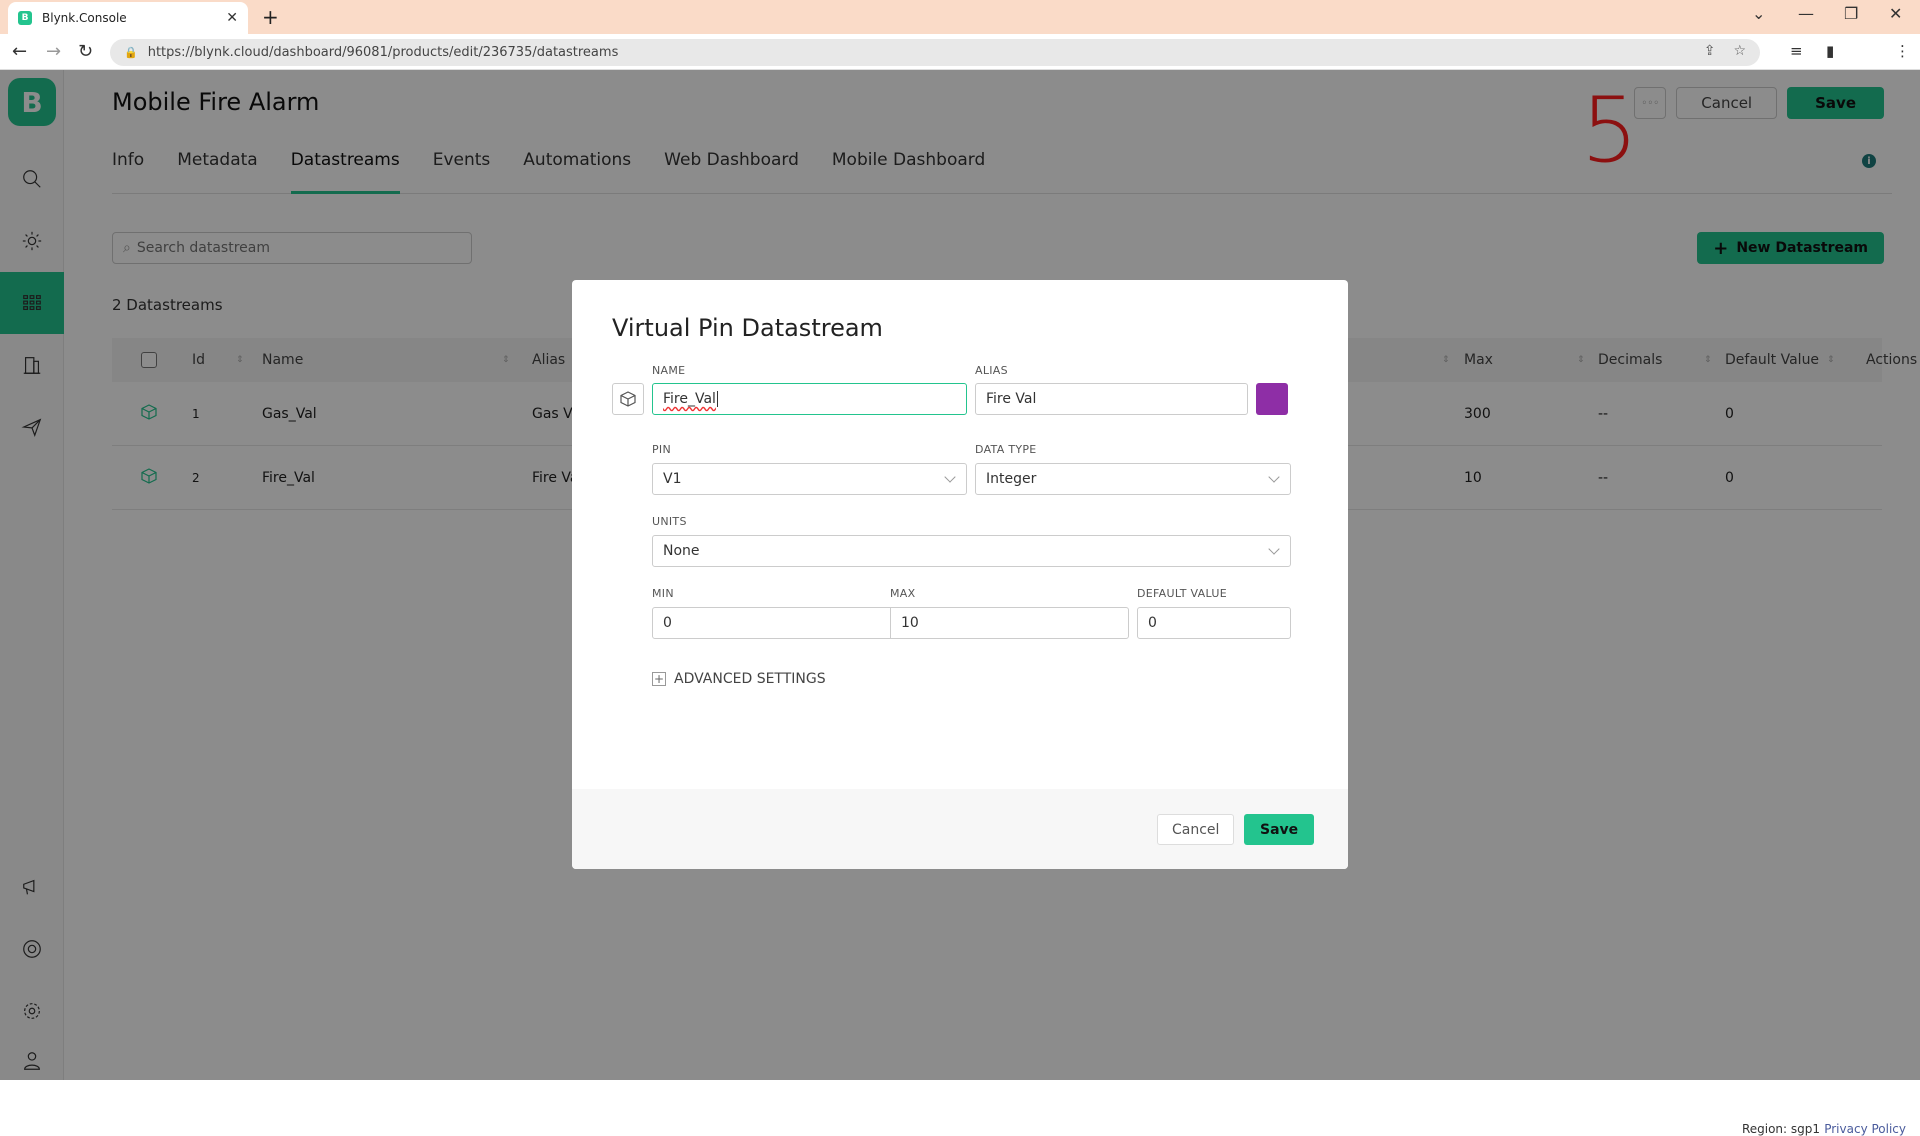  What do you see at coordinates (747, 328) in the screenshot?
I see `modal-title: Virtual Pin Datastream` at bounding box center [747, 328].